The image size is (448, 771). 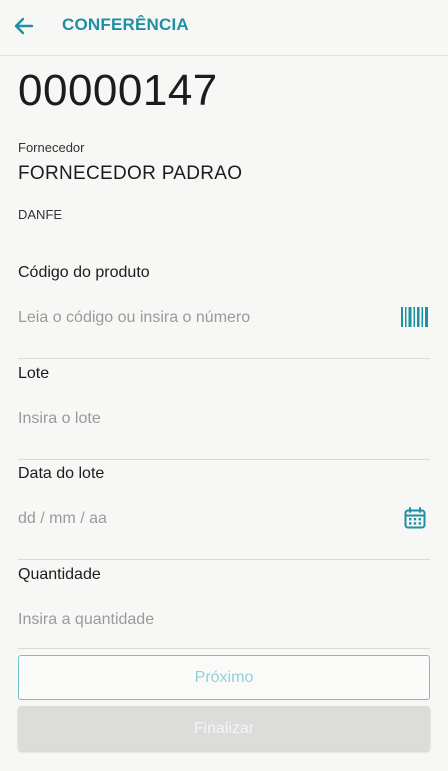 I want to click on lot-field: Lote, so click(x=224, y=412).